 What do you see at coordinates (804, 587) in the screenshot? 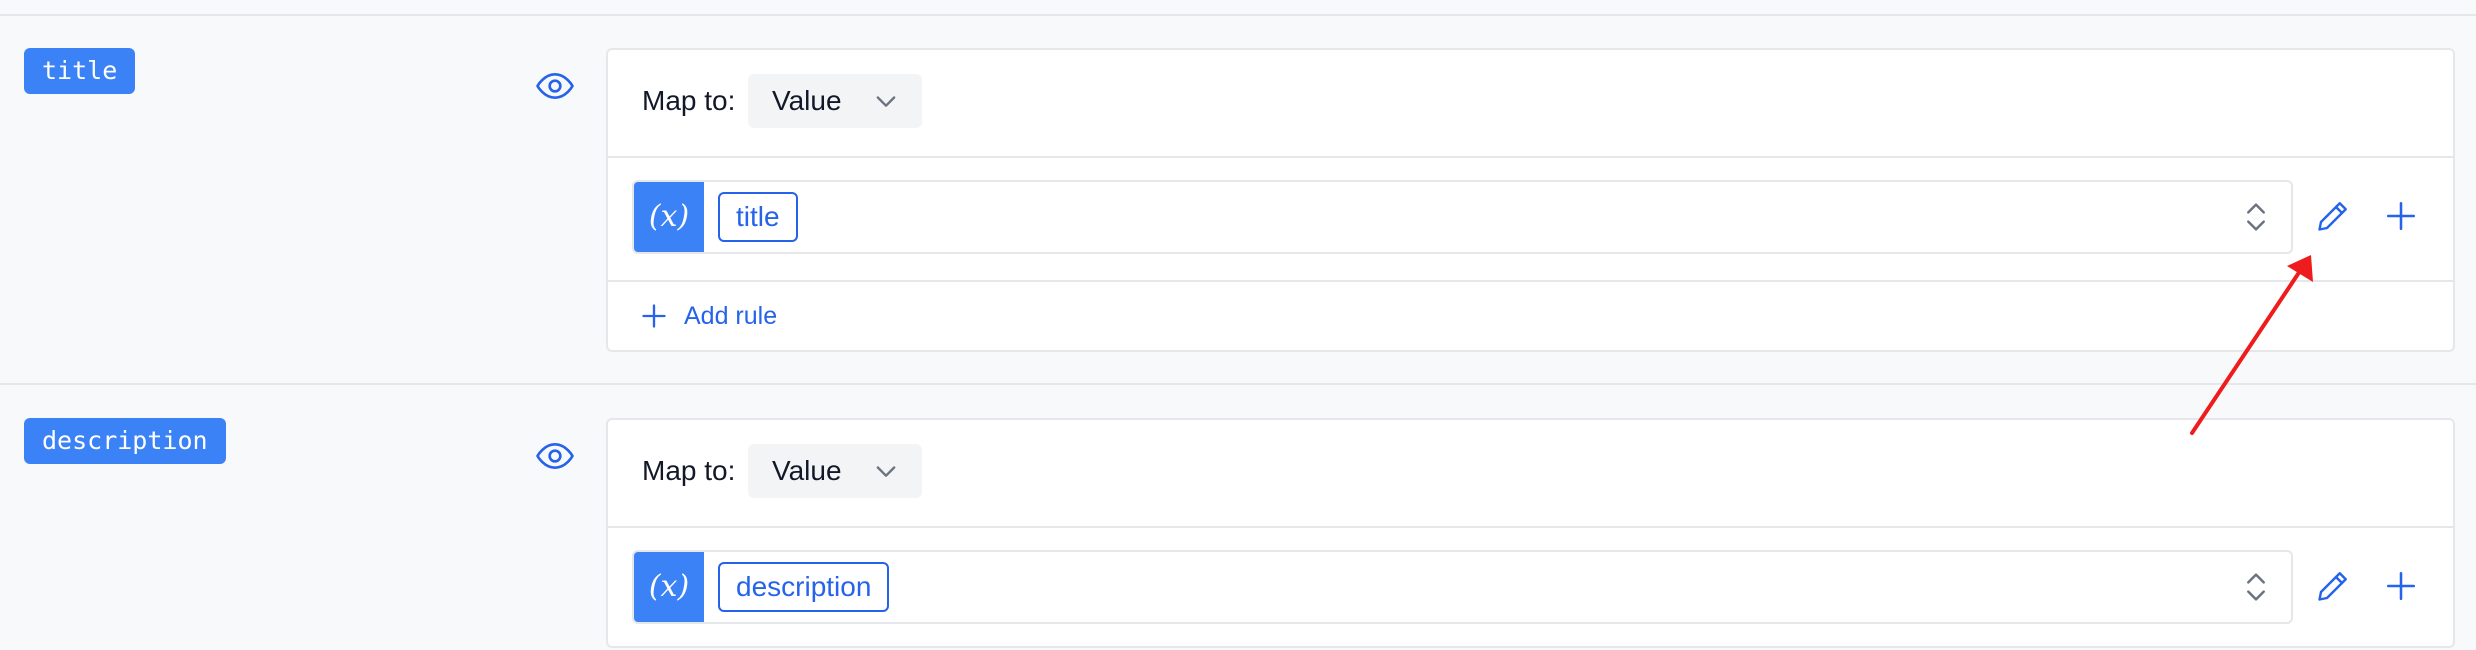
I see `variable-chip: description` at bounding box center [804, 587].